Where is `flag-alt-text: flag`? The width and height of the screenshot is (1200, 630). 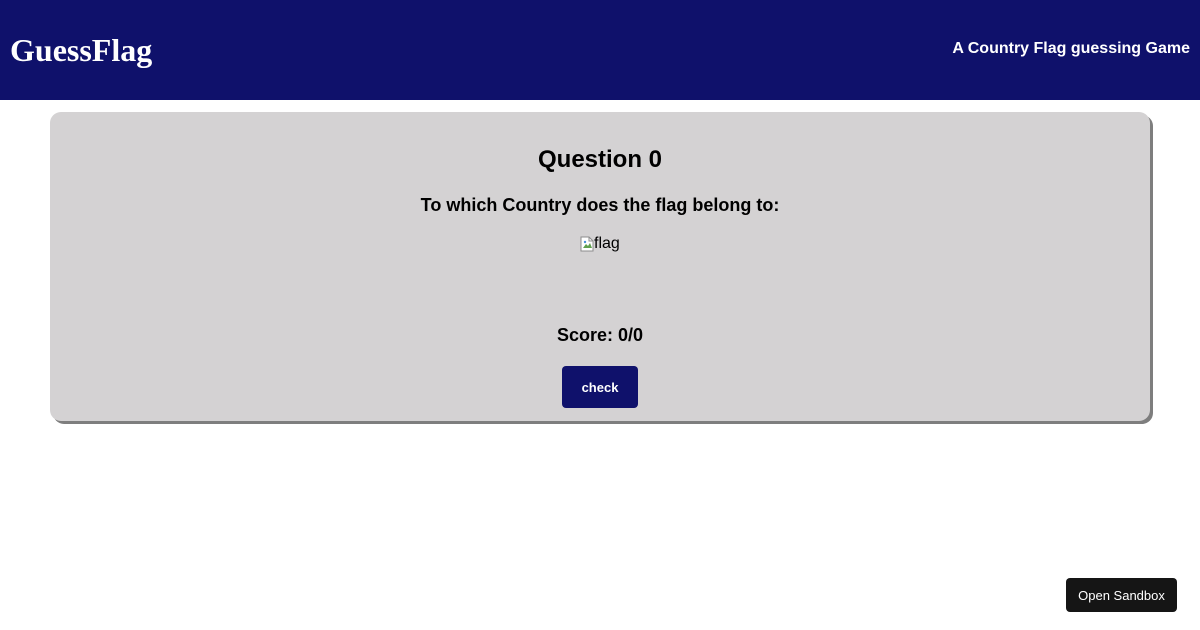 flag-alt-text: flag is located at coordinates (607, 243).